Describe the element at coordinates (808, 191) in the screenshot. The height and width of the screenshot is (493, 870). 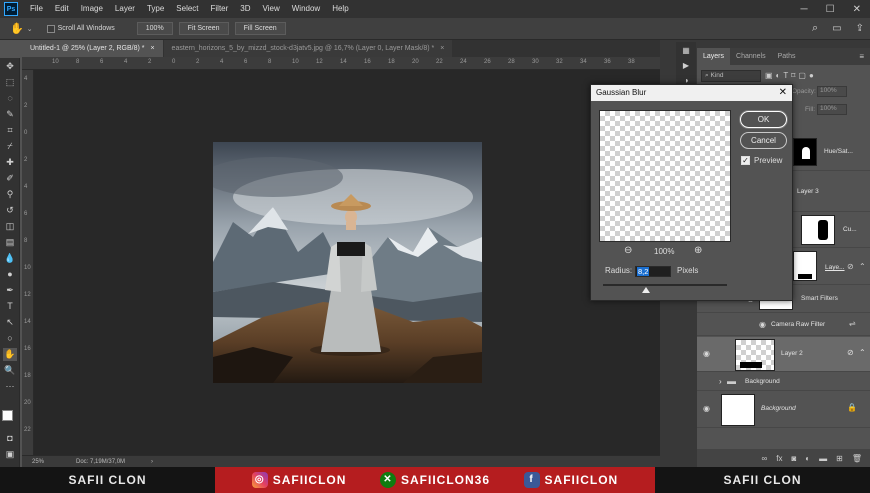
I see `layer-name: Layer 3` at that location.